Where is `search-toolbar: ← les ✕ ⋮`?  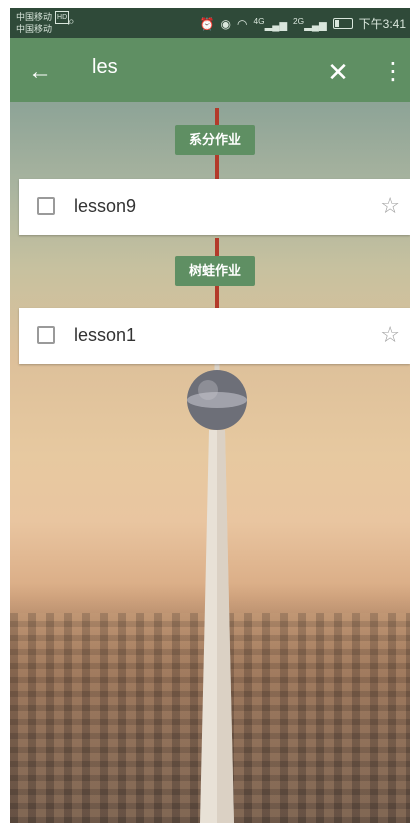 search-toolbar: ← les ✕ ⋮ is located at coordinates (210, 70).